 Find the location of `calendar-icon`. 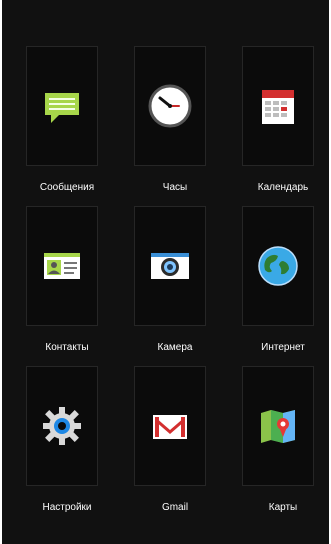

calendar-icon is located at coordinates (278, 106).